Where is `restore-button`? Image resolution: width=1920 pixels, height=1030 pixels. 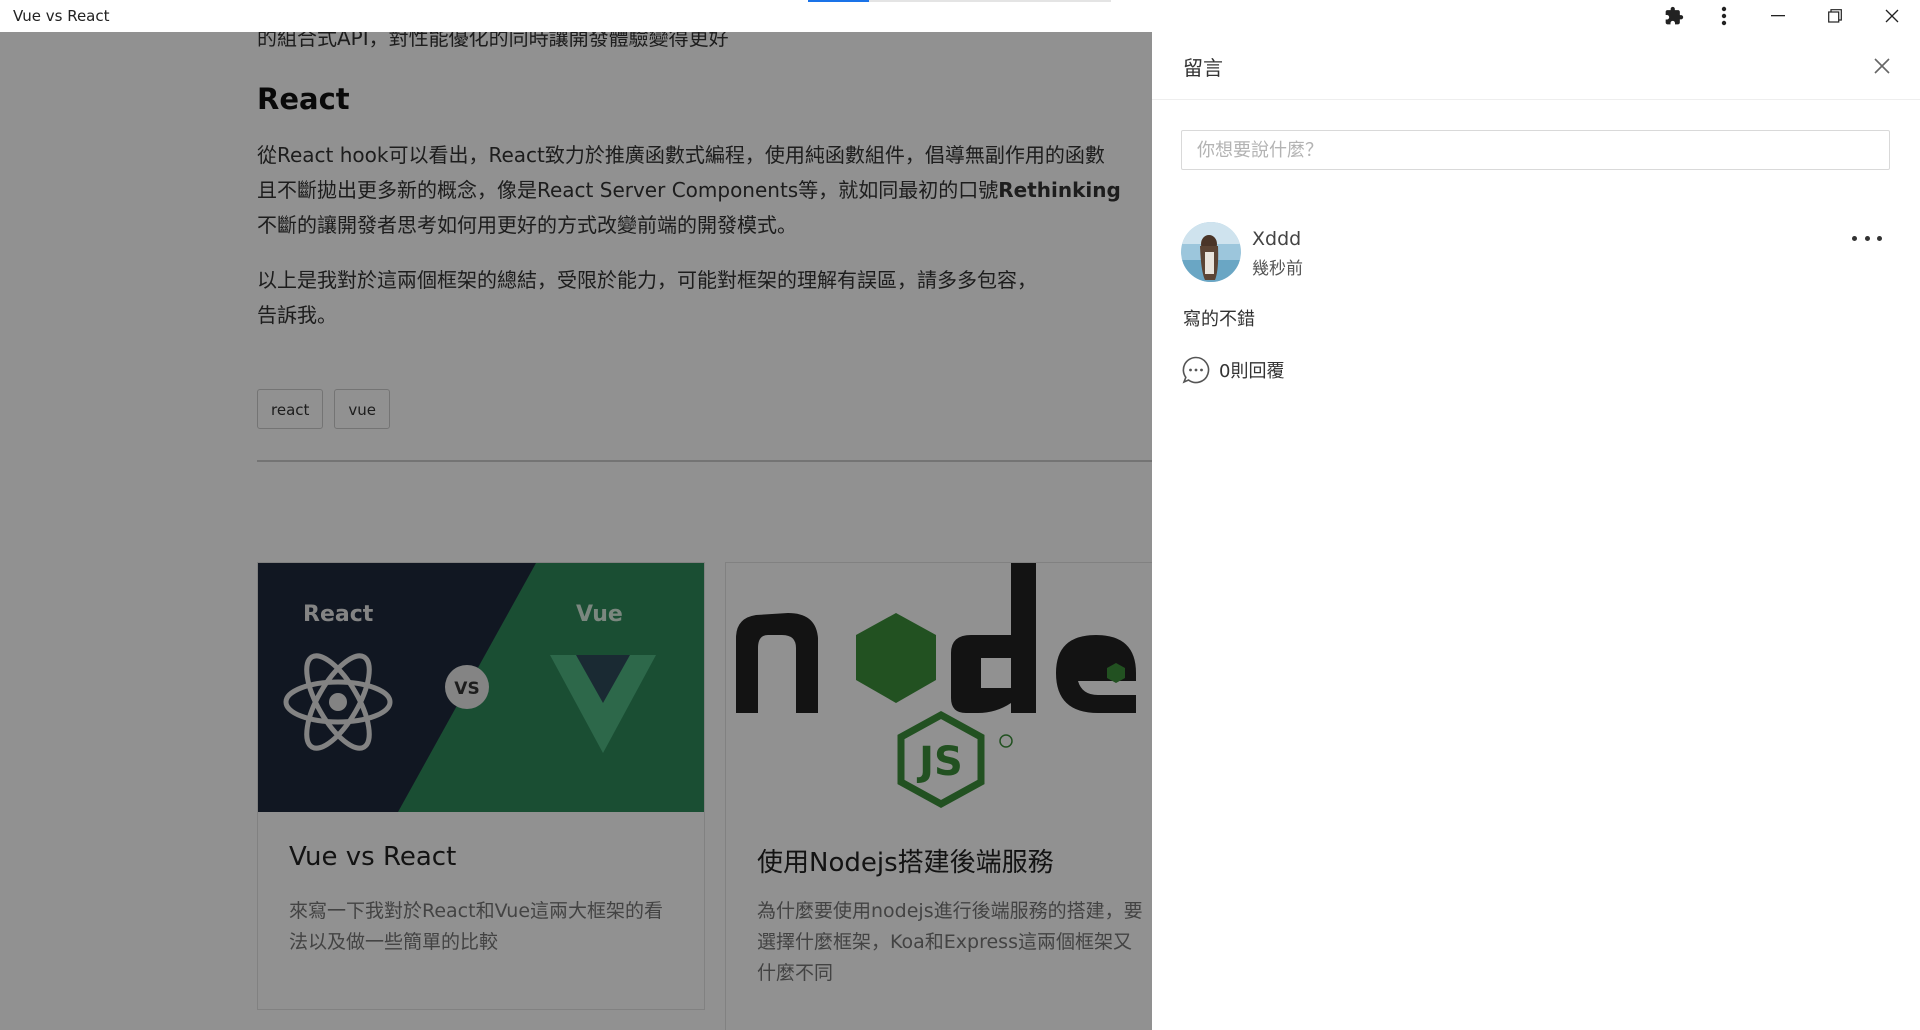
restore-button is located at coordinates (1834, 16).